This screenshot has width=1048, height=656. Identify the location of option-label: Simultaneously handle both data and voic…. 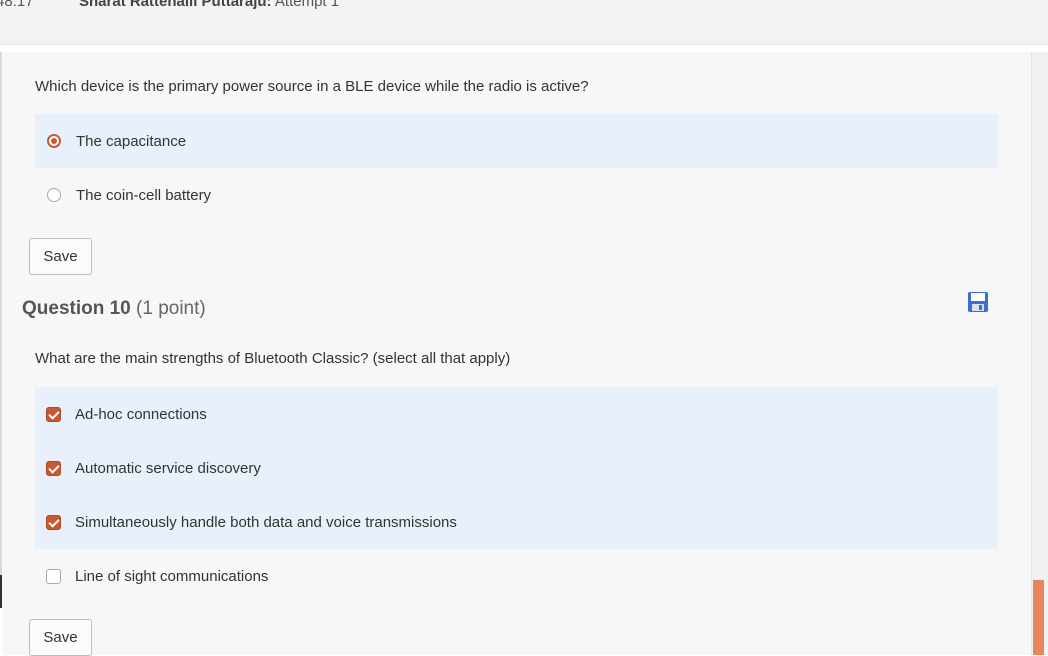
(266, 522).